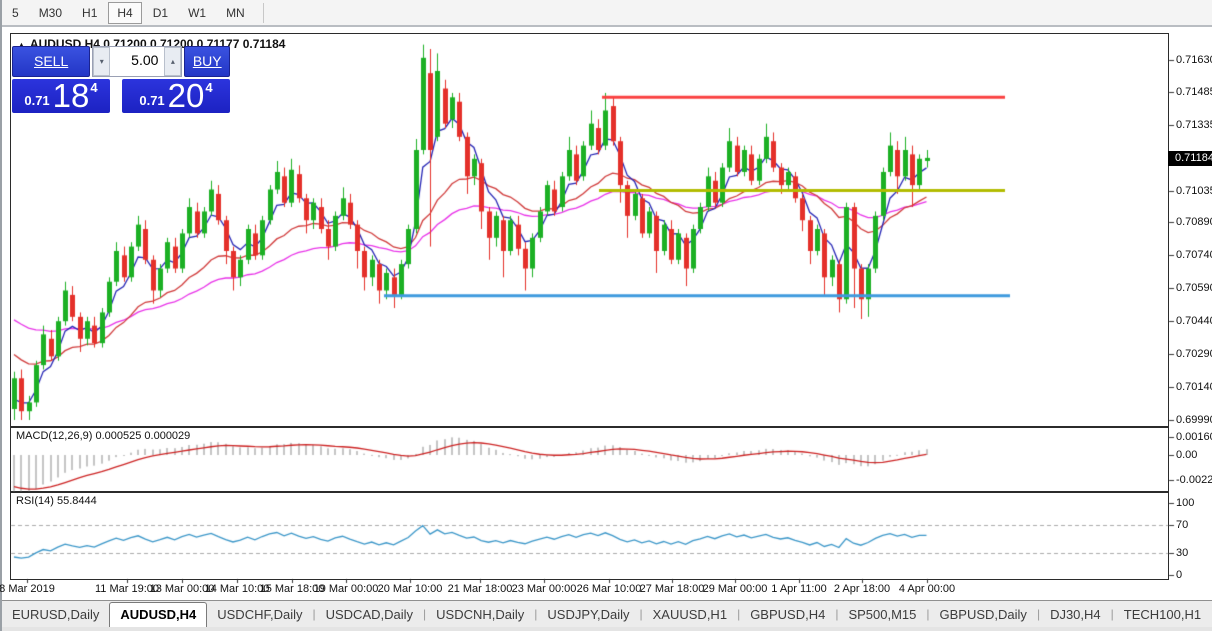 The width and height of the screenshot is (1212, 631). What do you see at coordinates (1182, 553) in the screenshot?
I see `rsi-axis-label: 30` at bounding box center [1182, 553].